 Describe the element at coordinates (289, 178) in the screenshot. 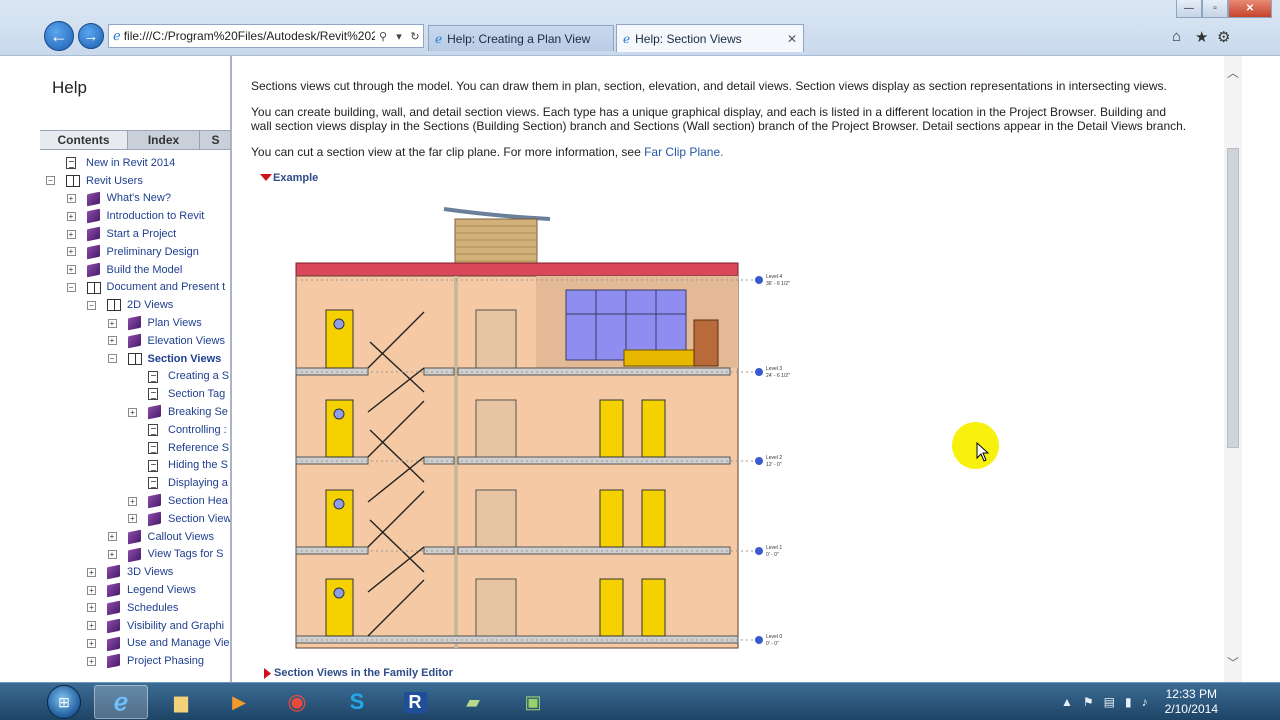

I see `example-toggle: Example` at that location.